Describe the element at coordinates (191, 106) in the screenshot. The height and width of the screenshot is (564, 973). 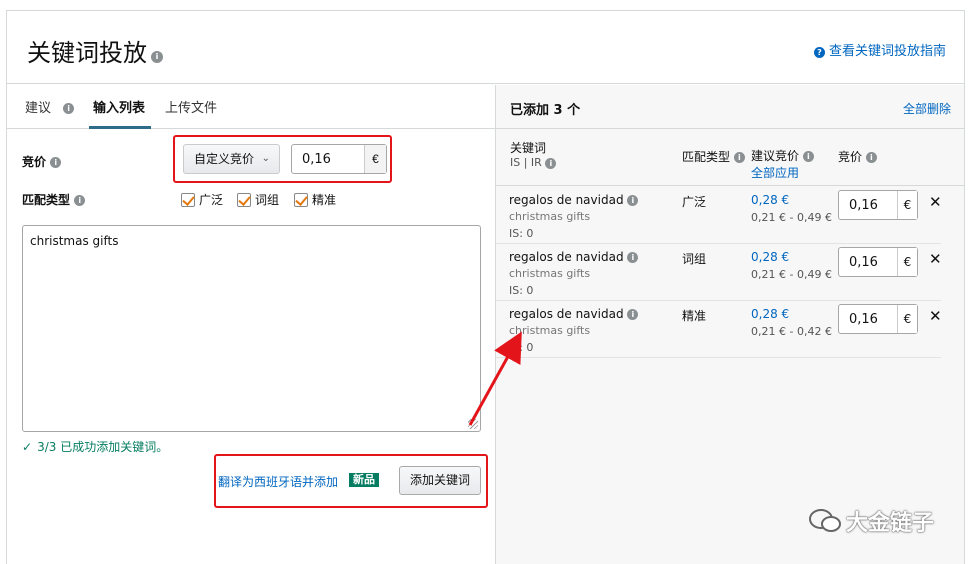
I see `tab-upload-file: 上传文件` at that location.